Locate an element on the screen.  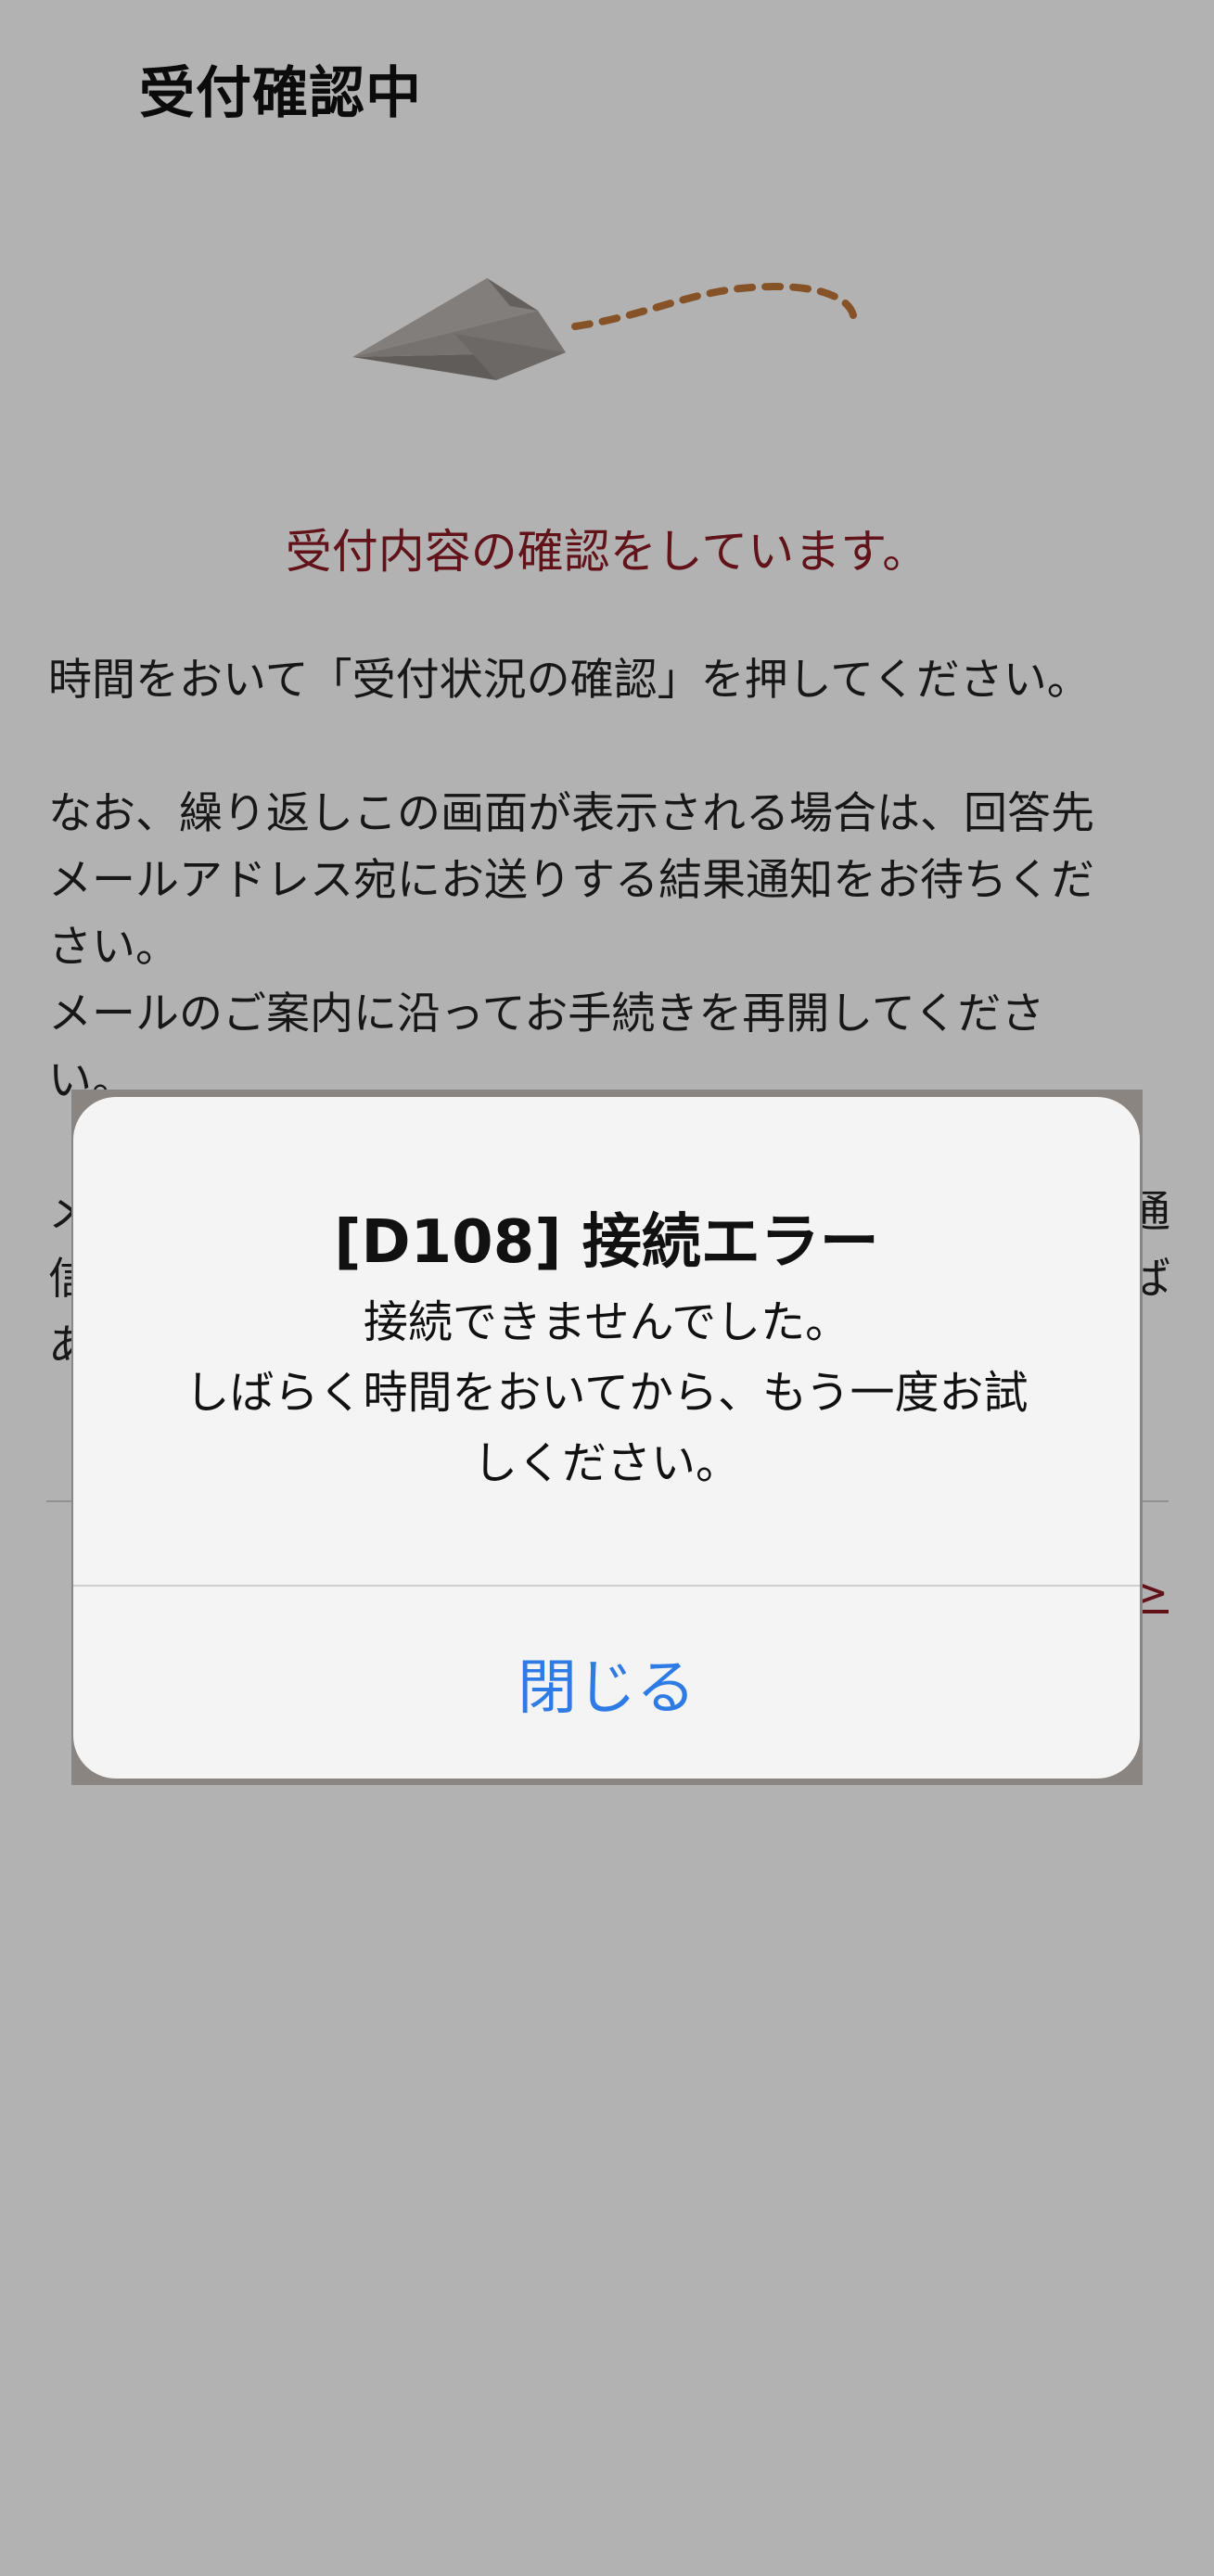
dialog-message: 接続できませんでした。 しばらく時間をおいてから、もう一度お試 しください。 is located at coordinates (607, 1392).